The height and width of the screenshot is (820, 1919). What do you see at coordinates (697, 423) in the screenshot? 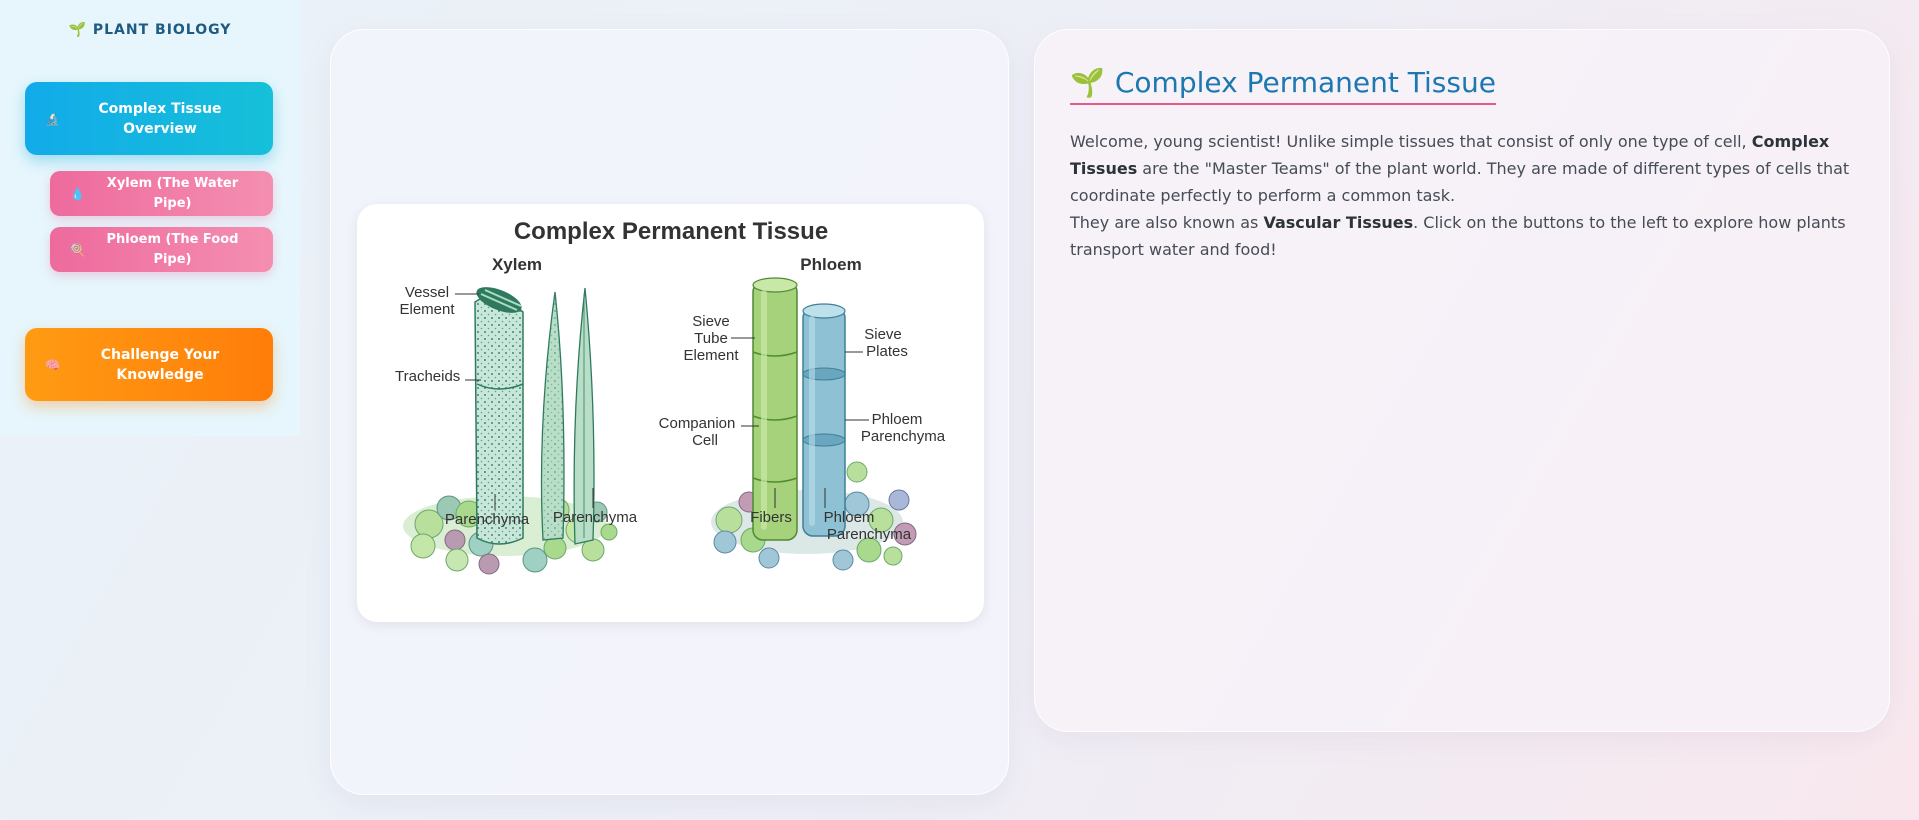
I see `label-companion-1: Companion` at bounding box center [697, 423].